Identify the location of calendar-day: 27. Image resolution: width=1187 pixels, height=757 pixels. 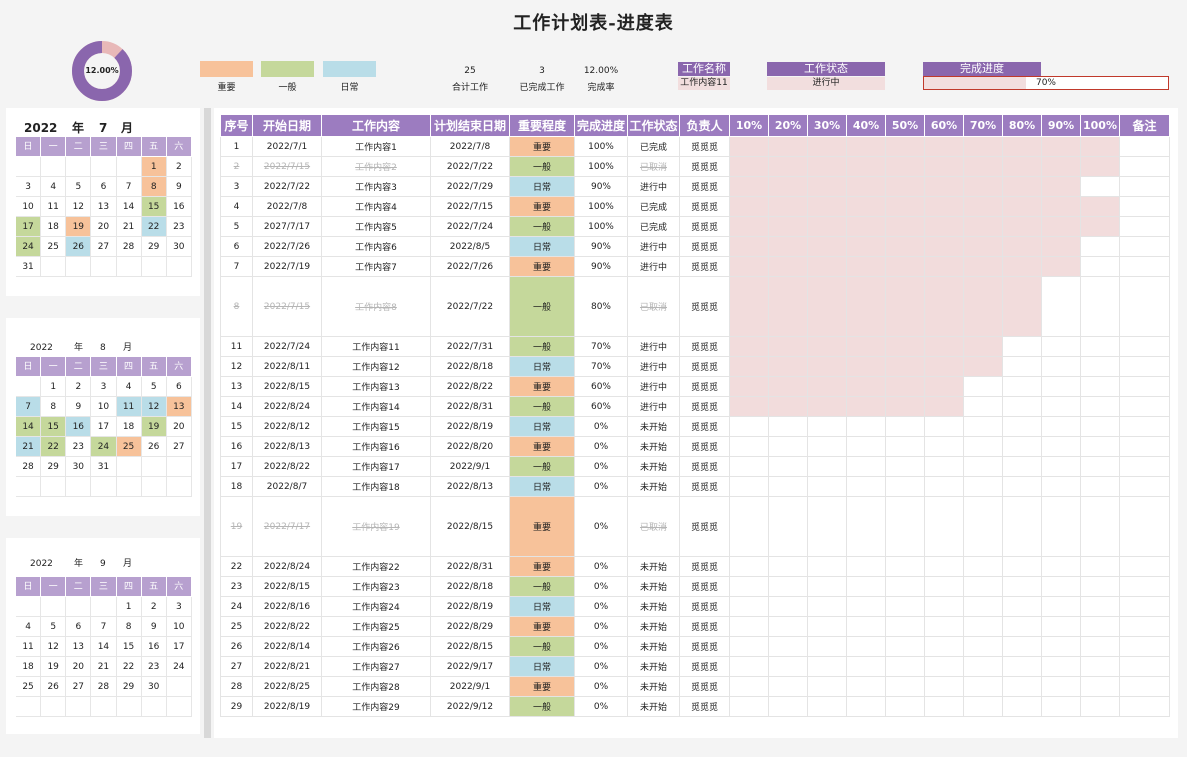
(79, 687).